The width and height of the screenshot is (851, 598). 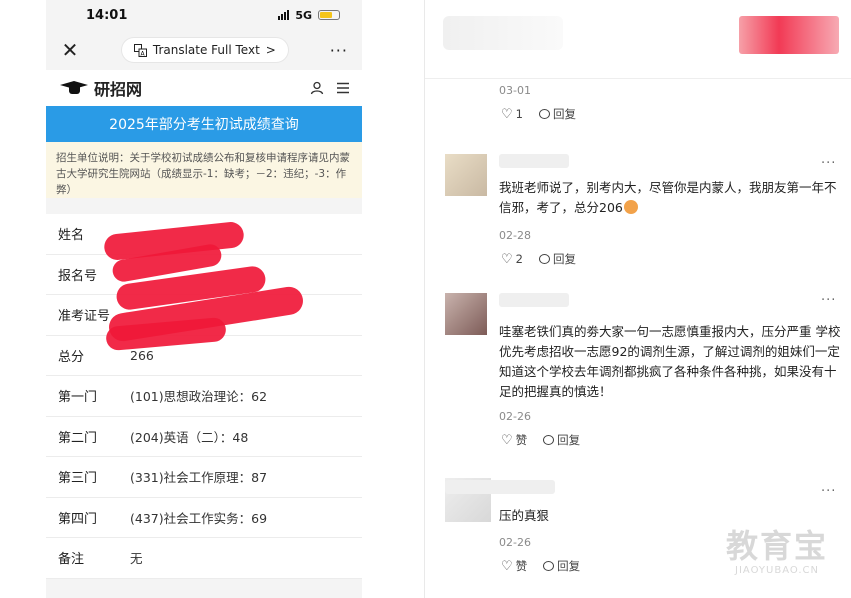 What do you see at coordinates (74, 88) in the screenshot?
I see `graduation-cap-icon` at bounding box center [74, 88].